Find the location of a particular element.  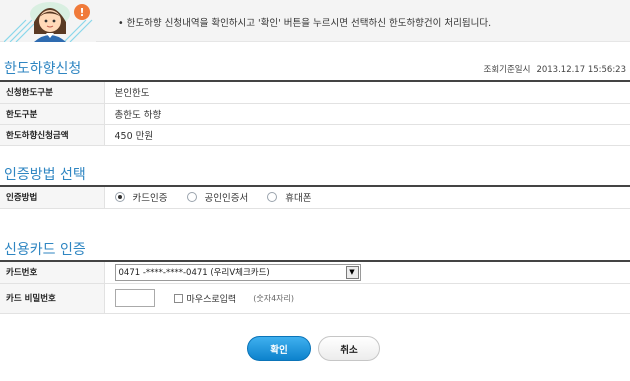

table-row: 한도구분 총한도 하향 is located at coordinates (315, 114).